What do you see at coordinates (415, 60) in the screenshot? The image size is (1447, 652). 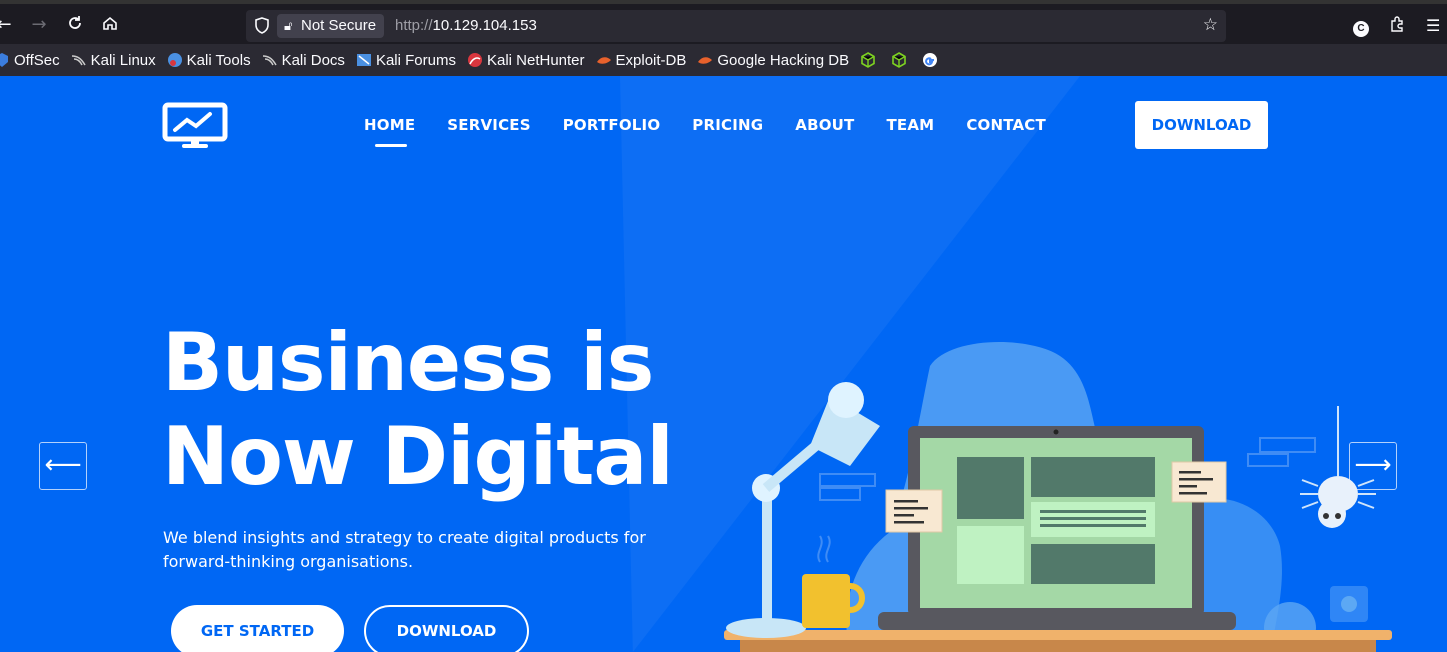 I see `bookmark-label: Kali Forums` at bounding box center [415, 60].